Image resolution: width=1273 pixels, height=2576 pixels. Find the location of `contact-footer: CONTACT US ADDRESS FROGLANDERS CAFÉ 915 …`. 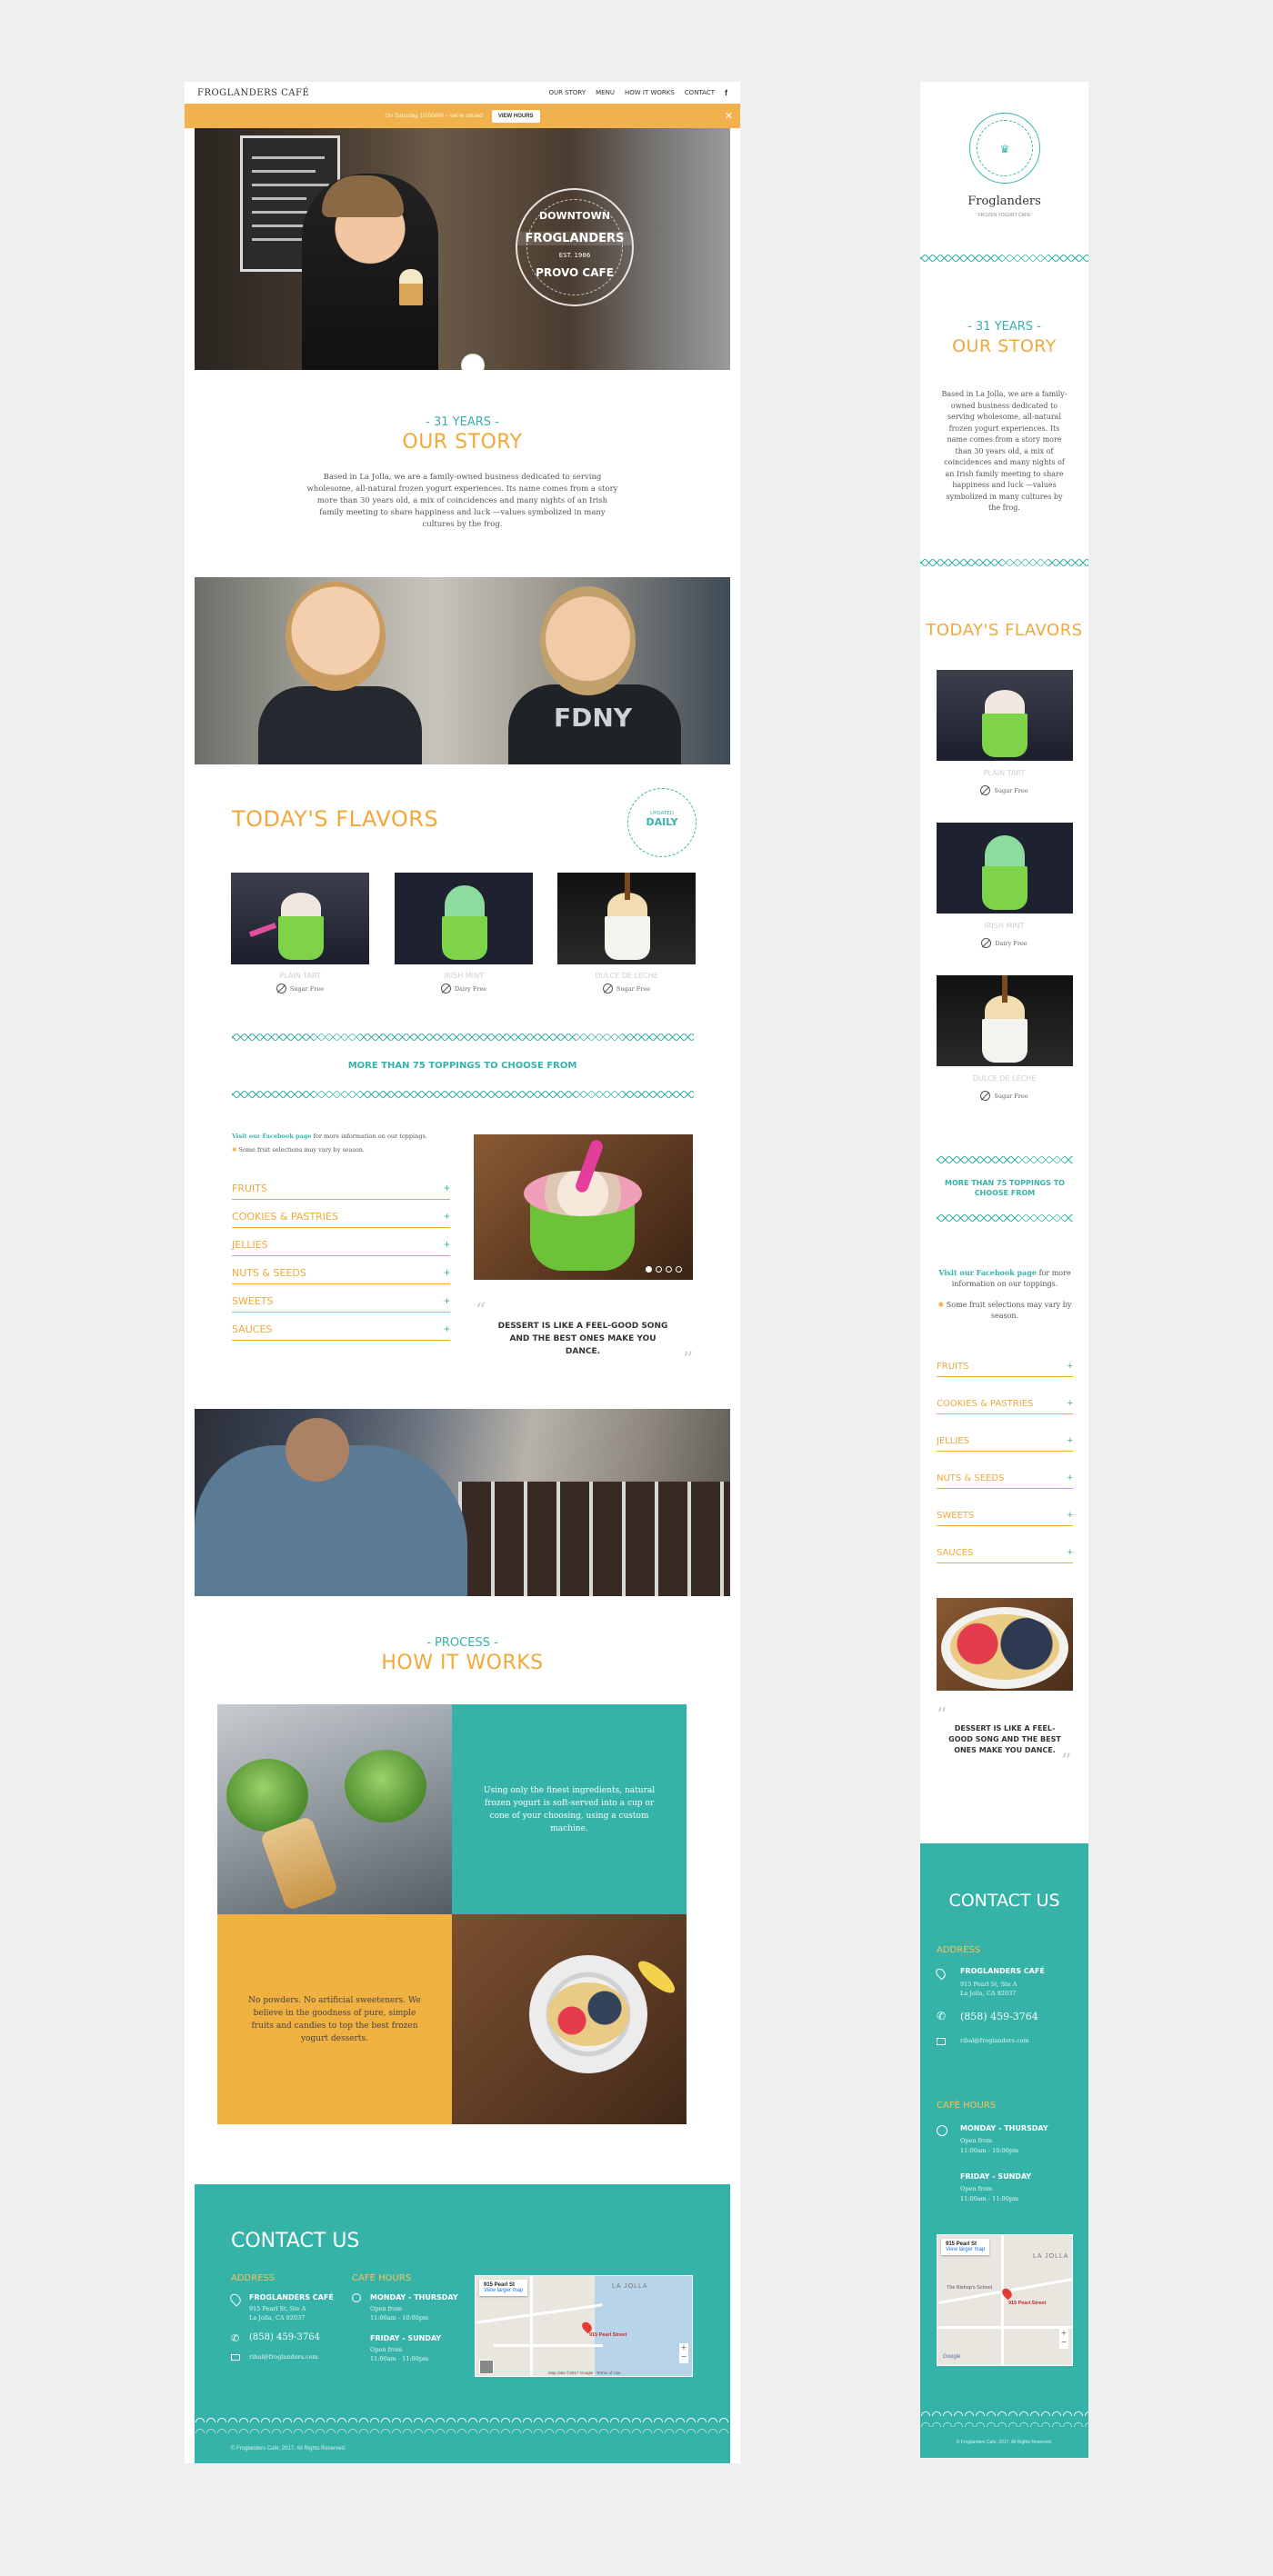

contact-footer: CONTACT US ADDRESS FROGLANDERS CAFÉ 915 … is located at coordinates (462, 2323).